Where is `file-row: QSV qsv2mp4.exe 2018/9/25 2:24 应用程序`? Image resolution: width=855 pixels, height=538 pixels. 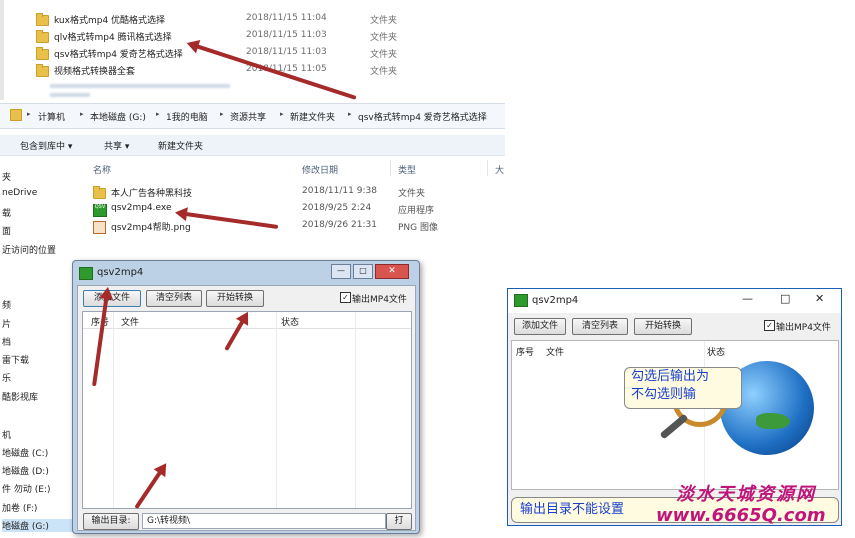
file-row: QSV qsv2mp4.exe 2018/9/25 2:24 应用程序 is located at coordinates (293, 211).